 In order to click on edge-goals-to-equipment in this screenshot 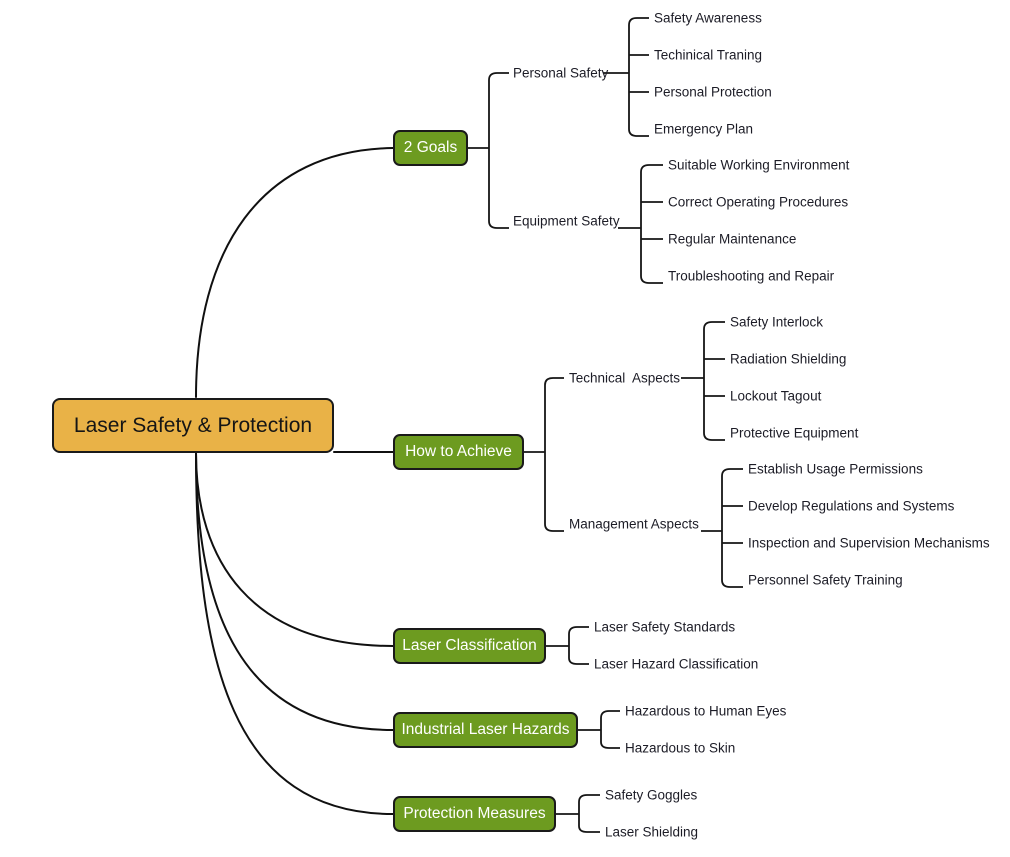, I will do `click(498, 224)`.